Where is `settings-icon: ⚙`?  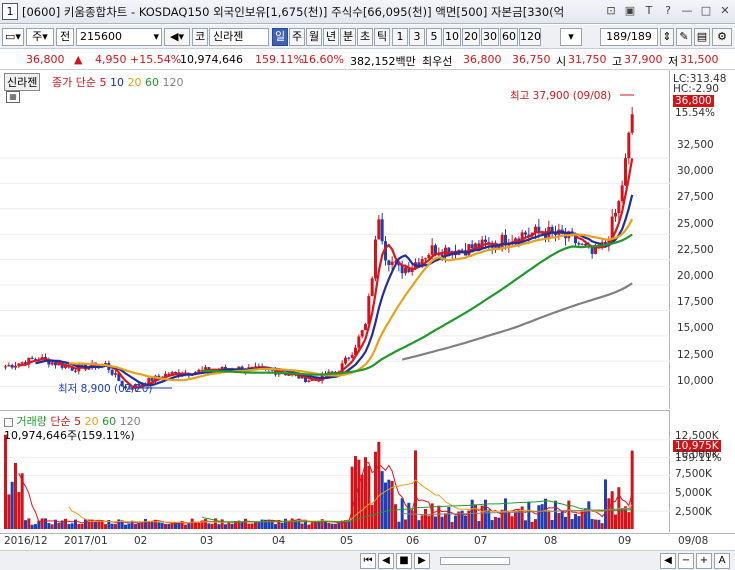 settings-icon: ⚙ is located at coordinates (722, 37).